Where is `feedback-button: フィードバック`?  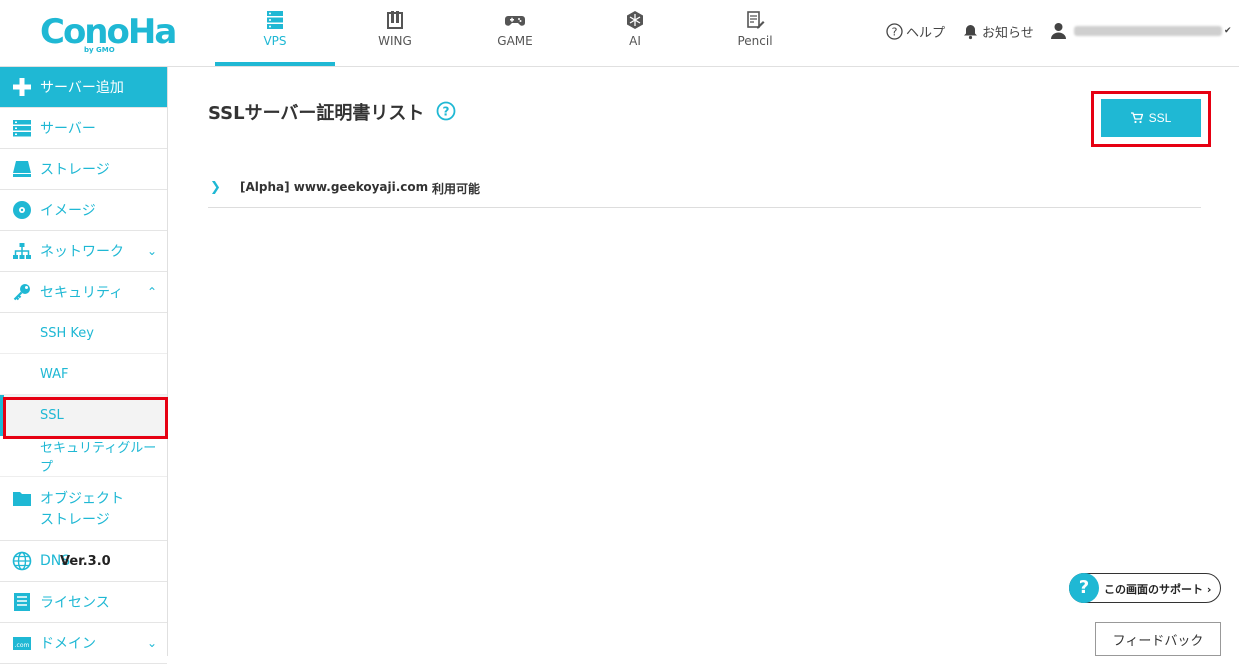
feedback-button: フィードバック is located at coordinates (1158, 639).